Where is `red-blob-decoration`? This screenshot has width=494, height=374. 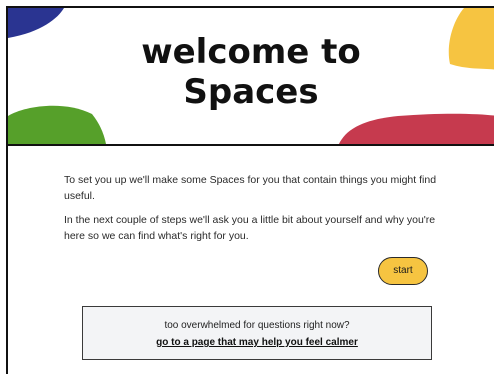
red-blob-decoration is located at coordinates (416, 128).